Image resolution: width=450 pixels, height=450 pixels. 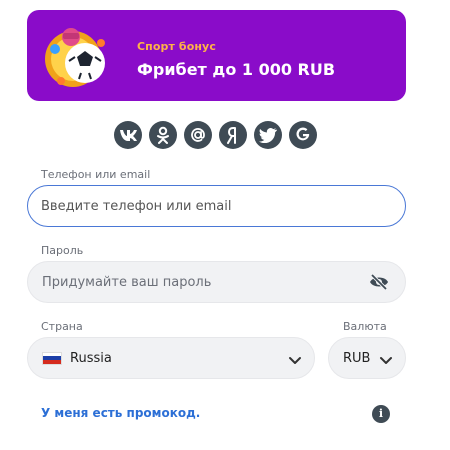 I want to click on soccer-ball-gift-icon, so click(x=86, y=58).